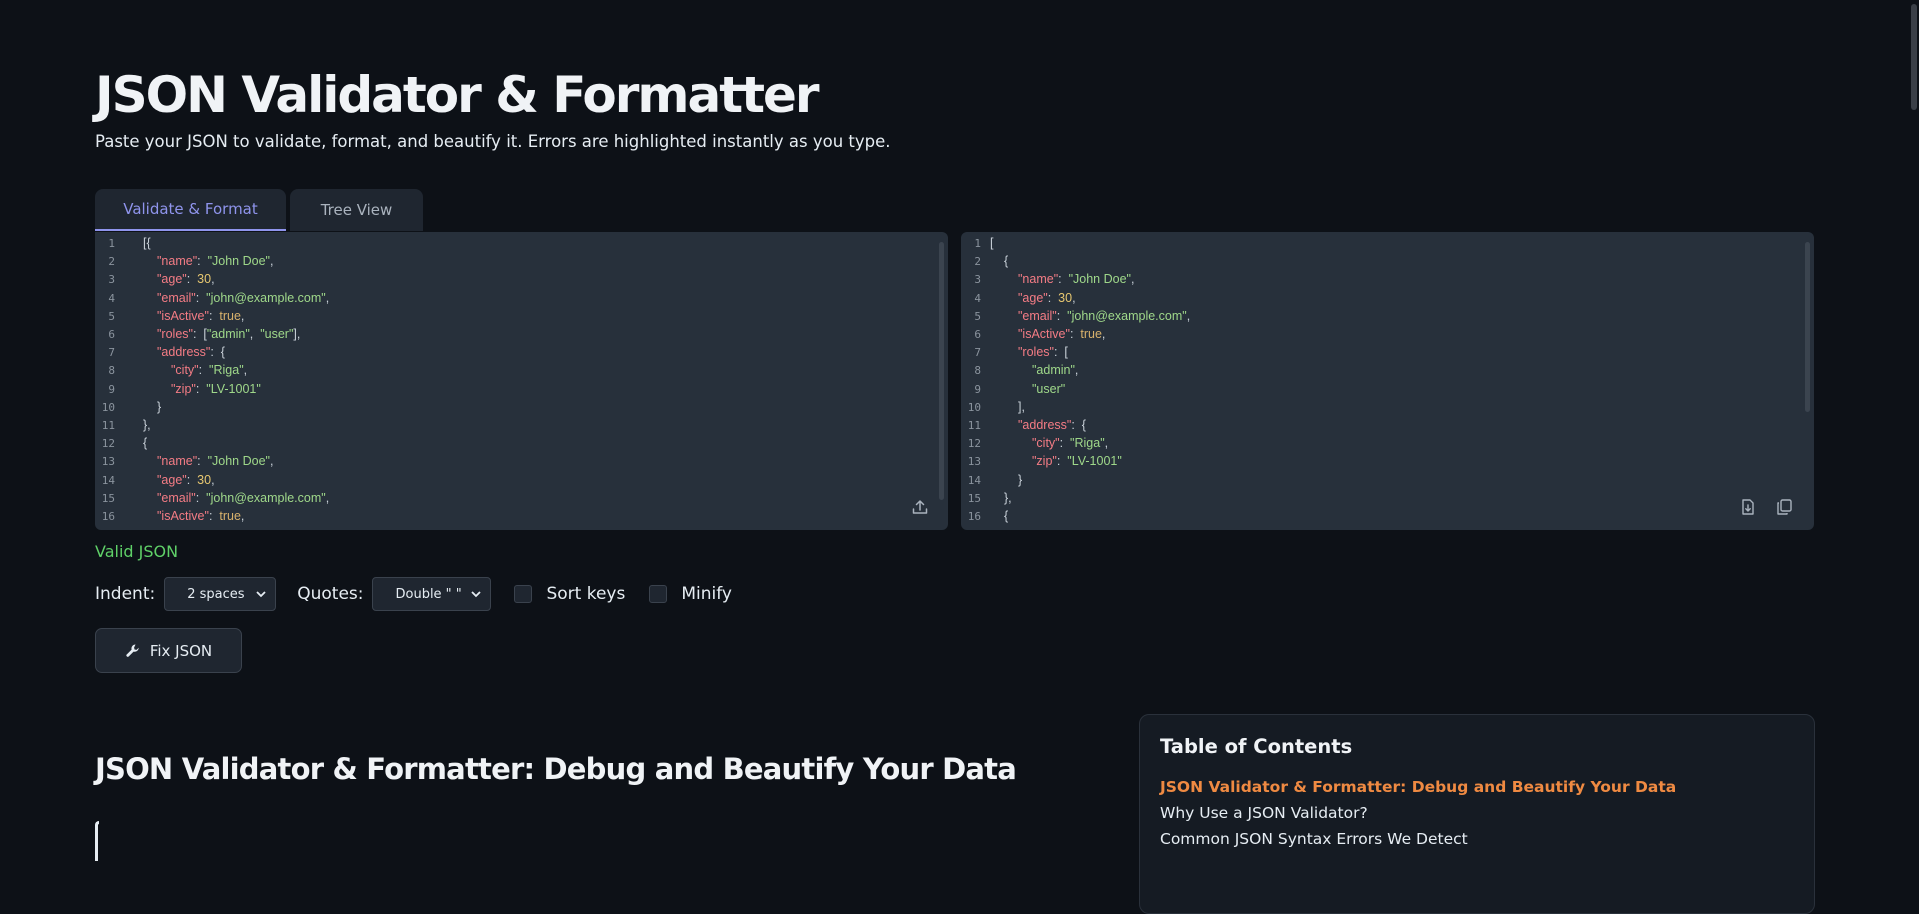  I want to click on code-line: "roles": ["admin", "user"],, so click(228, 334).